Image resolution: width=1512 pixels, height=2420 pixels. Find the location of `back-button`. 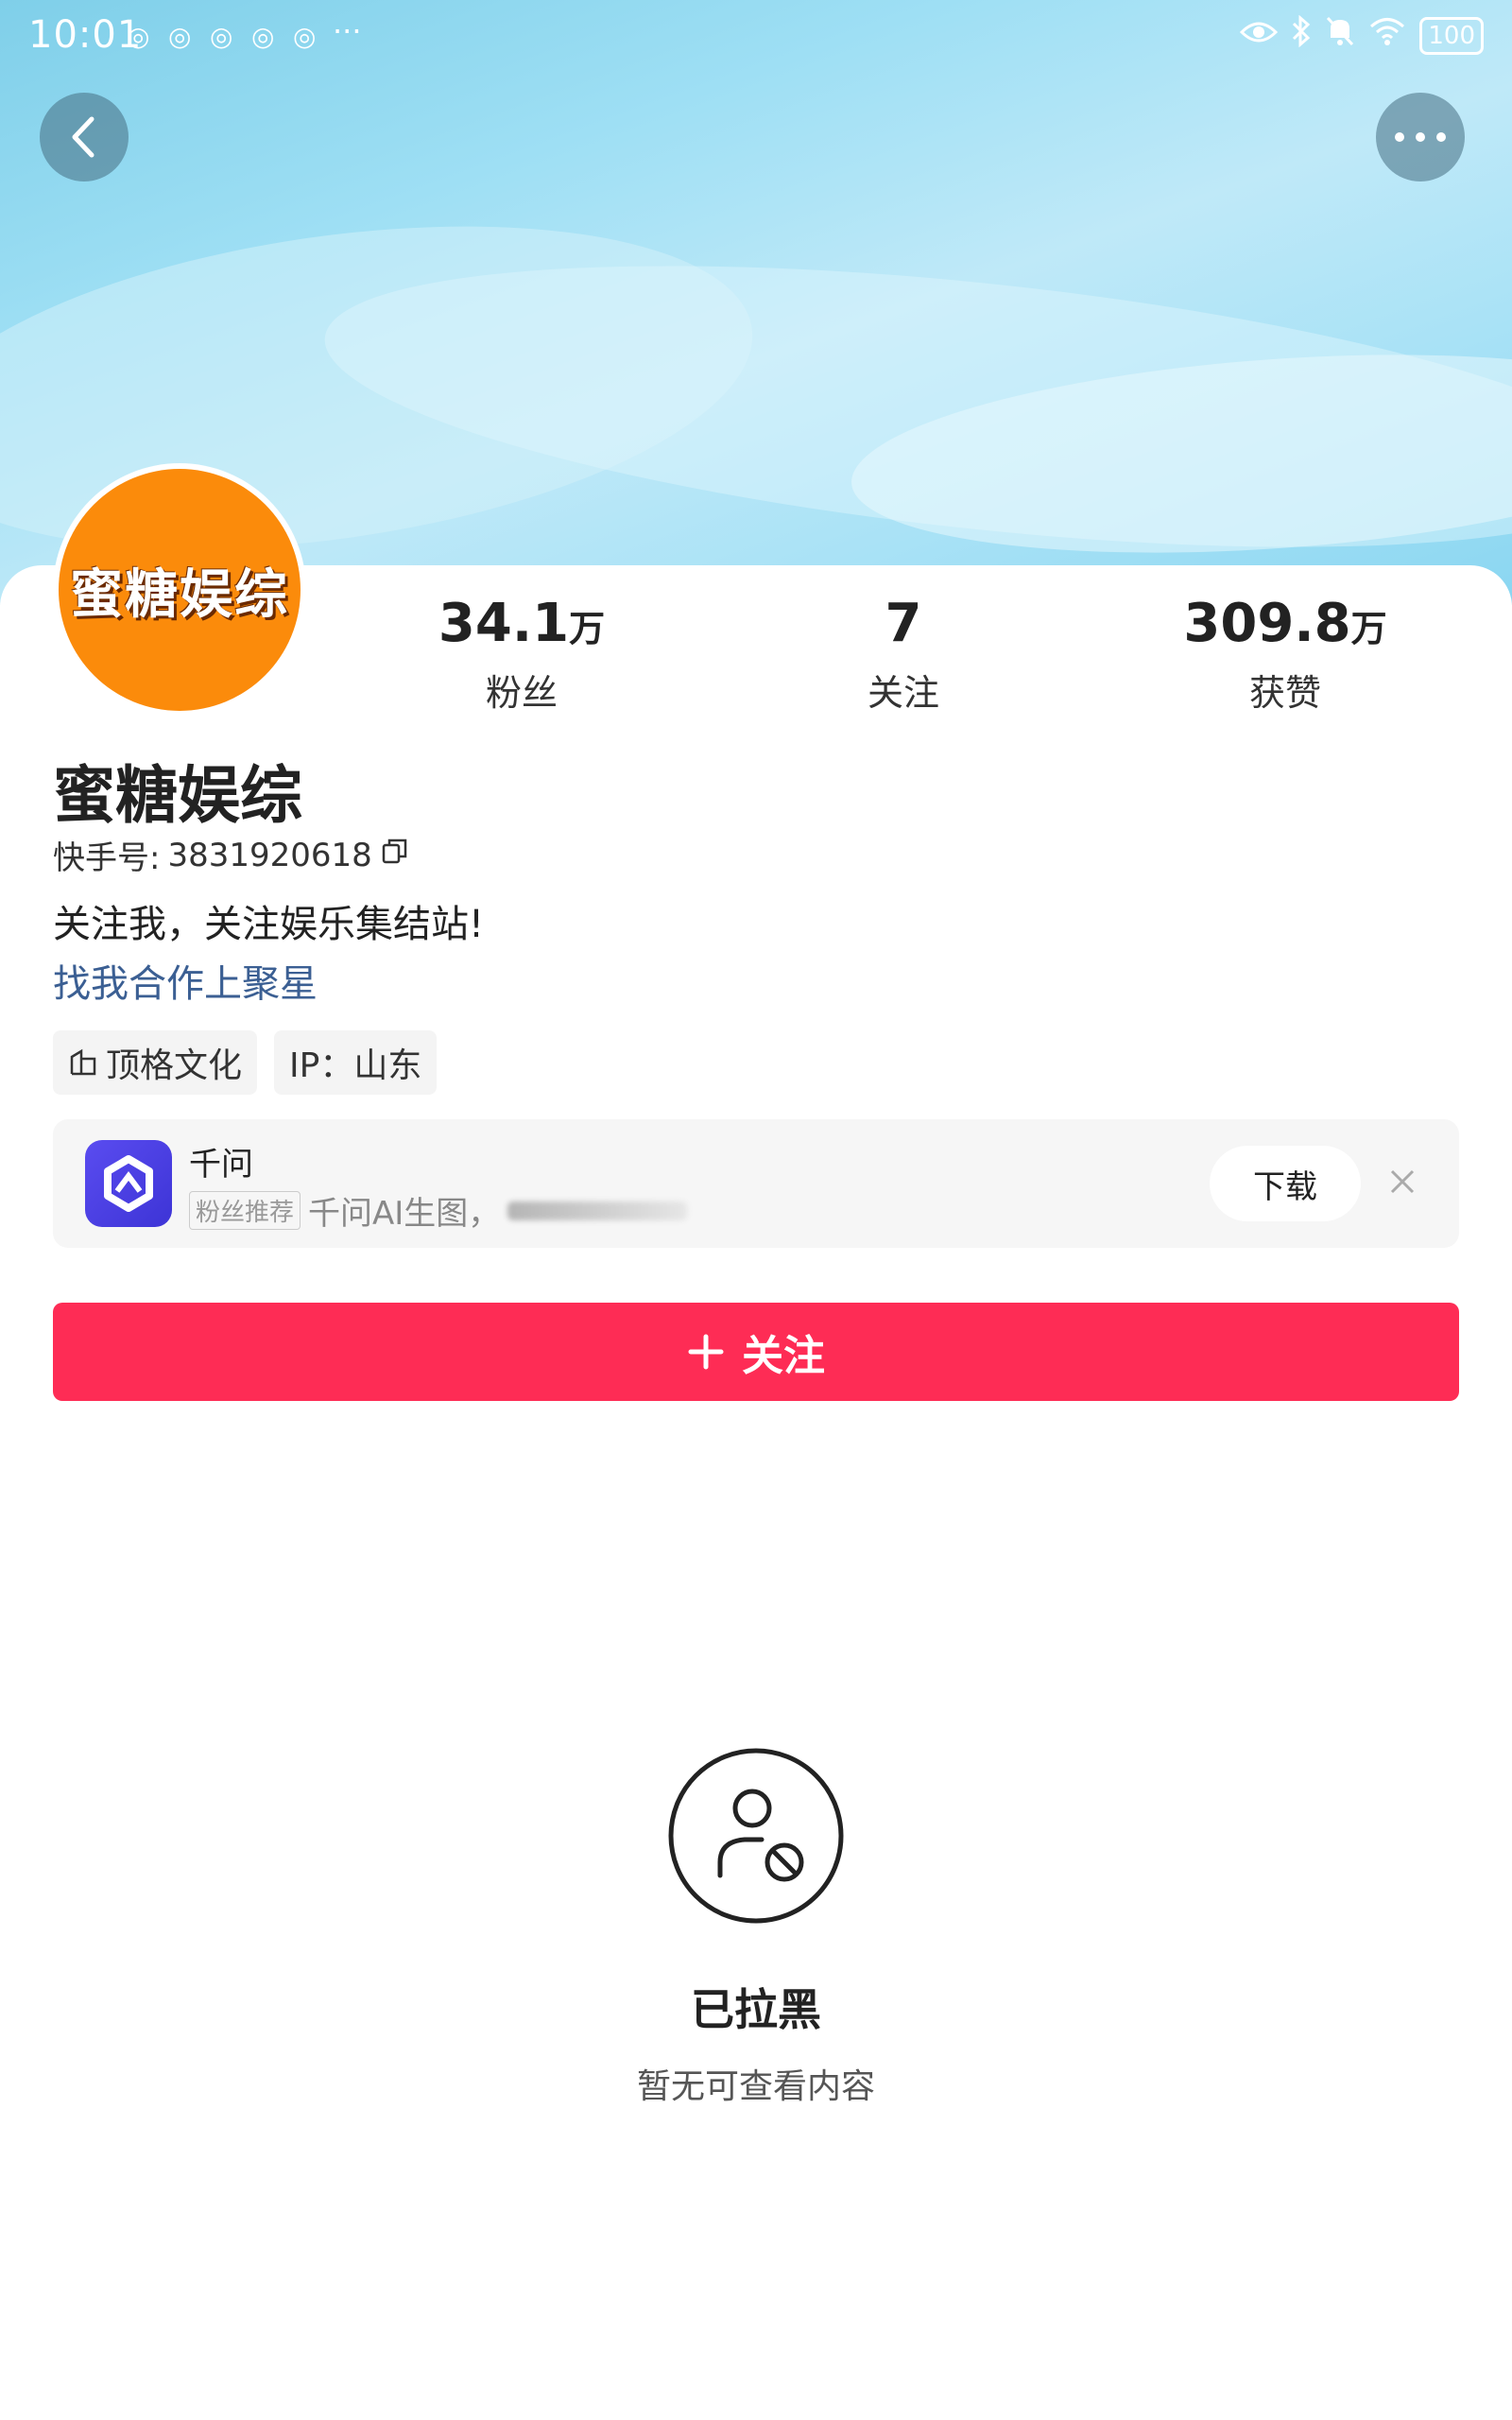

back-button is located at coordinates (84, 137).